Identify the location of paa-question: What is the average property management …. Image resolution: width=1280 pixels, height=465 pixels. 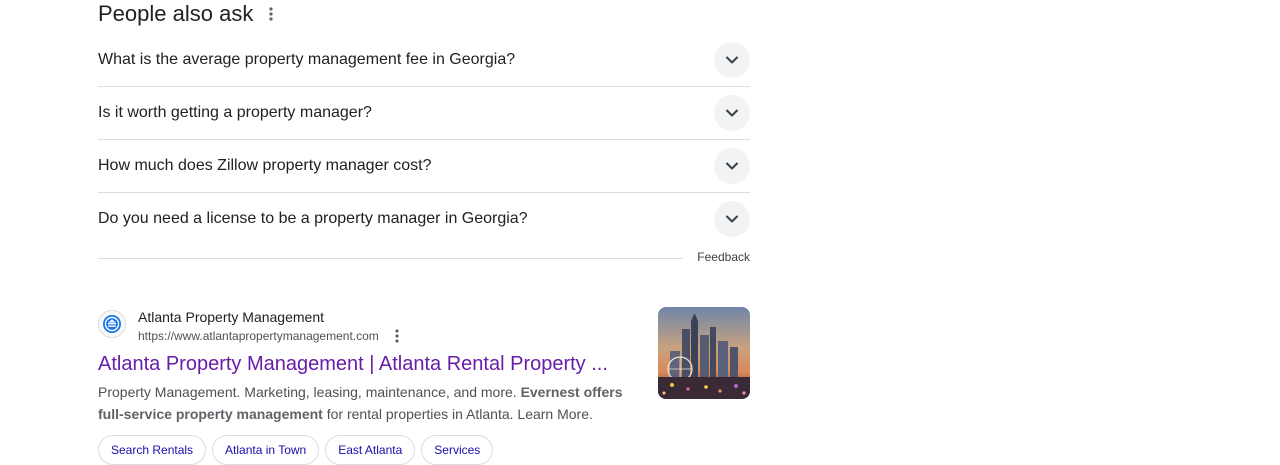
(424, 60).